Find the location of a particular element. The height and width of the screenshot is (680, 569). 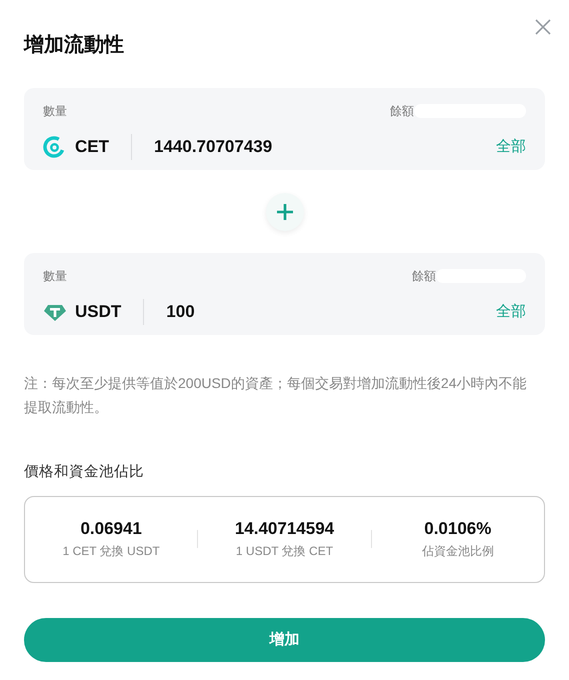

stat-caption: 佔資金池比例 is located at coordinates (458, 551).